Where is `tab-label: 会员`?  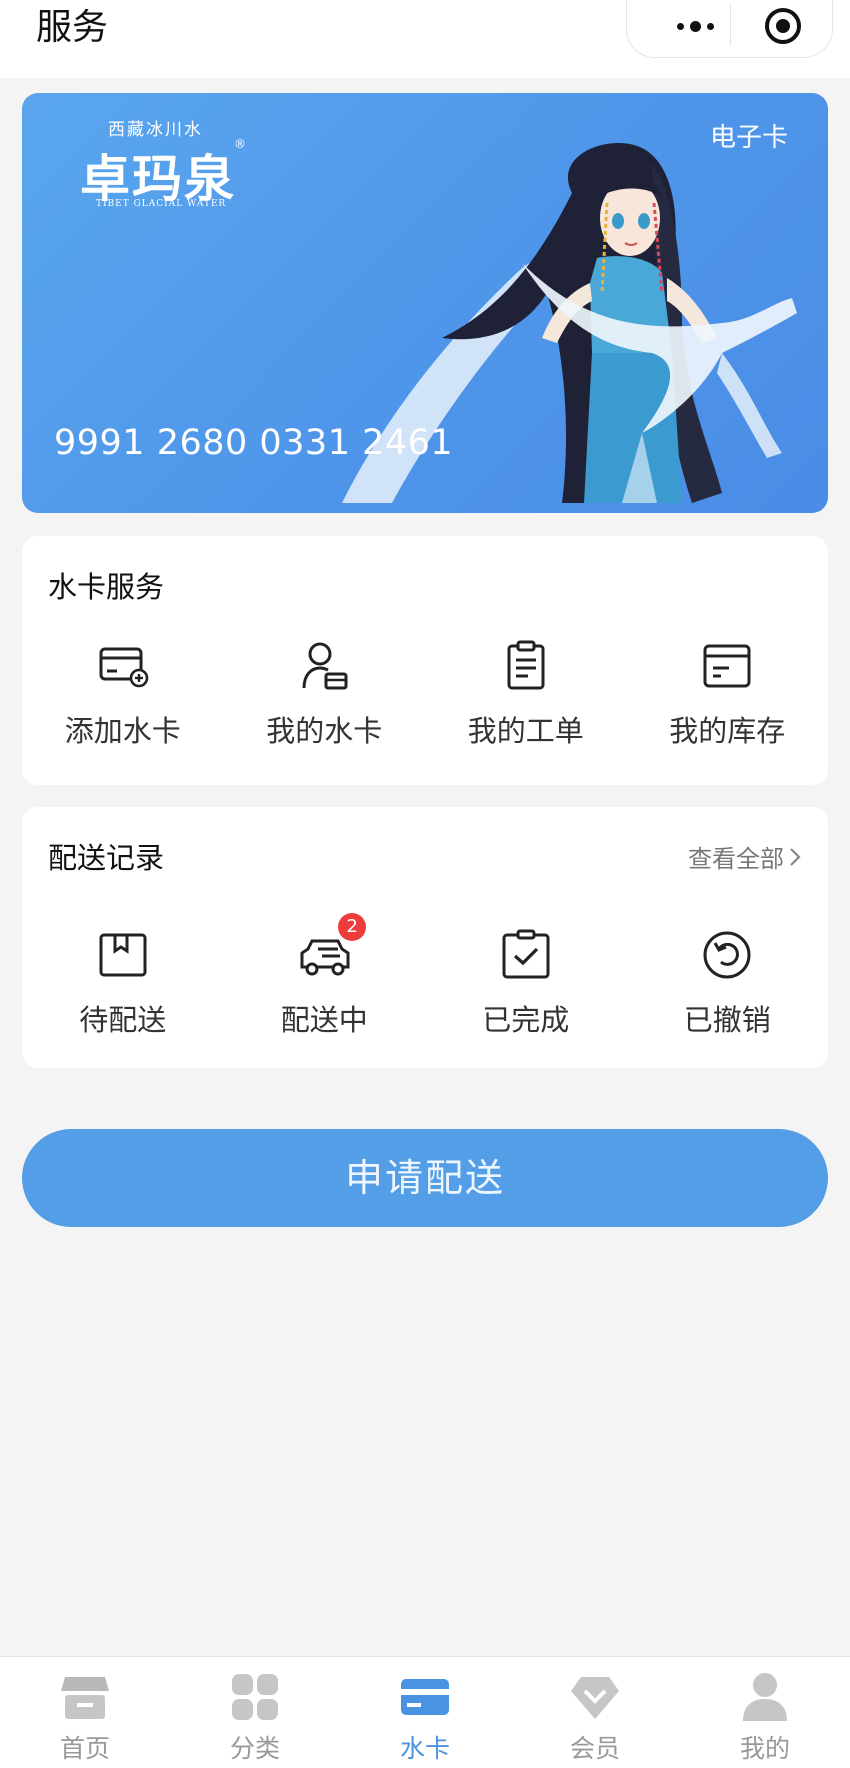 tab-label: 会员 is located at coordinates (594, 1748).